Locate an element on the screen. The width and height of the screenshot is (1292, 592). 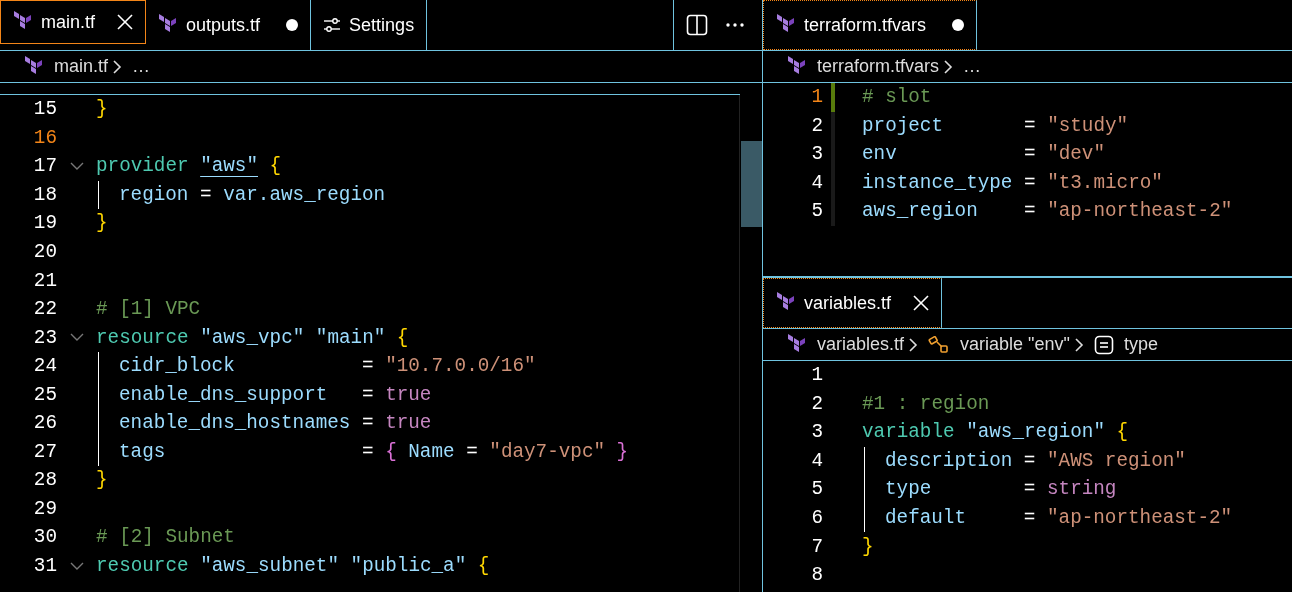
code-line: cidr_block = "10.7.0.0/16" is located at coordinates (327, 366).